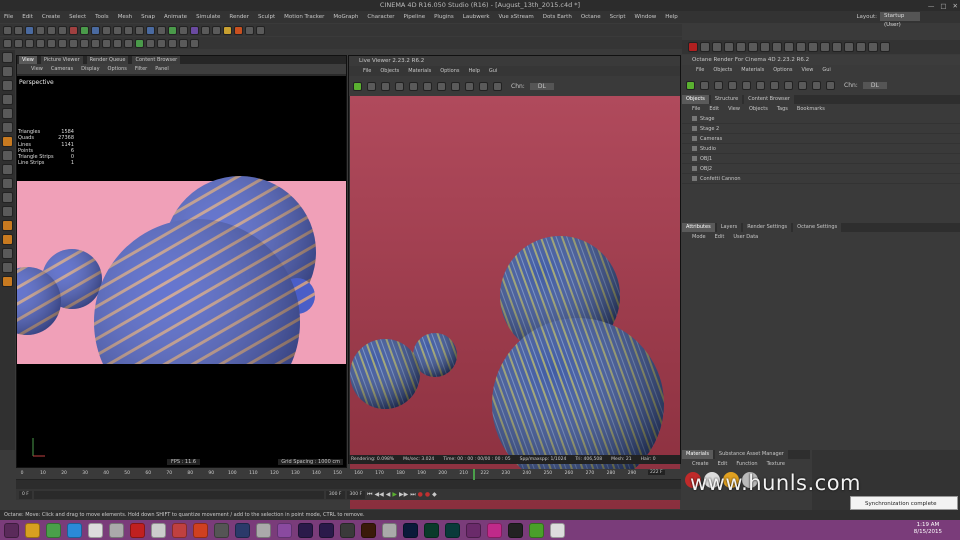 This screenshot has height=540, width=960. Describe the element at coordinates (139, 43) in the screenshot. I see `mograph-cloner-icon` at that location.